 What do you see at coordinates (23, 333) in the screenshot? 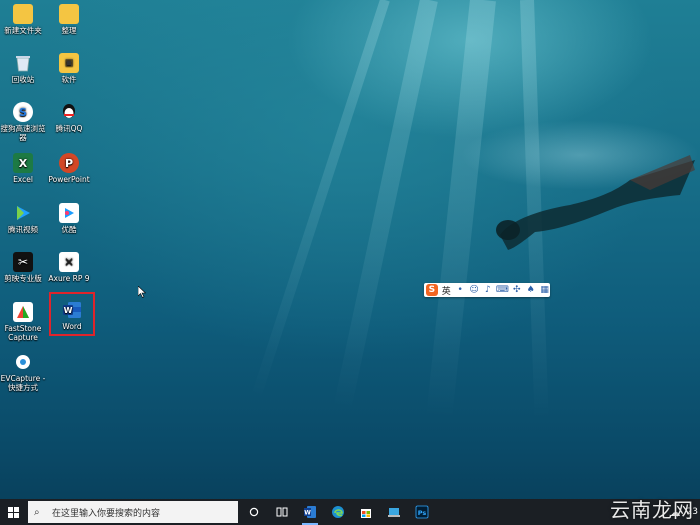
I see `icon-label: FastStone Capture` at bounding box center [23, 333].